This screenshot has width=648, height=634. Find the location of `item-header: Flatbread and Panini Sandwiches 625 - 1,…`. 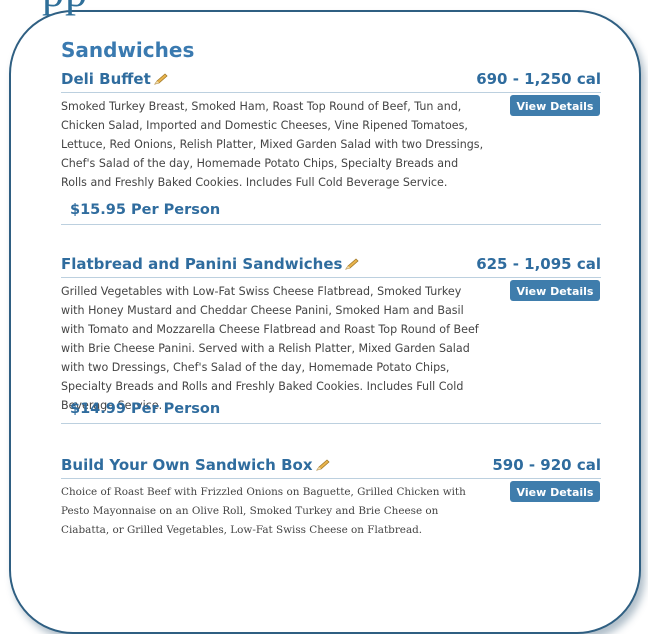

item-header: Flatbread and Panini Sandwiches 625 - 1,… is located at coordinates (331, 266).